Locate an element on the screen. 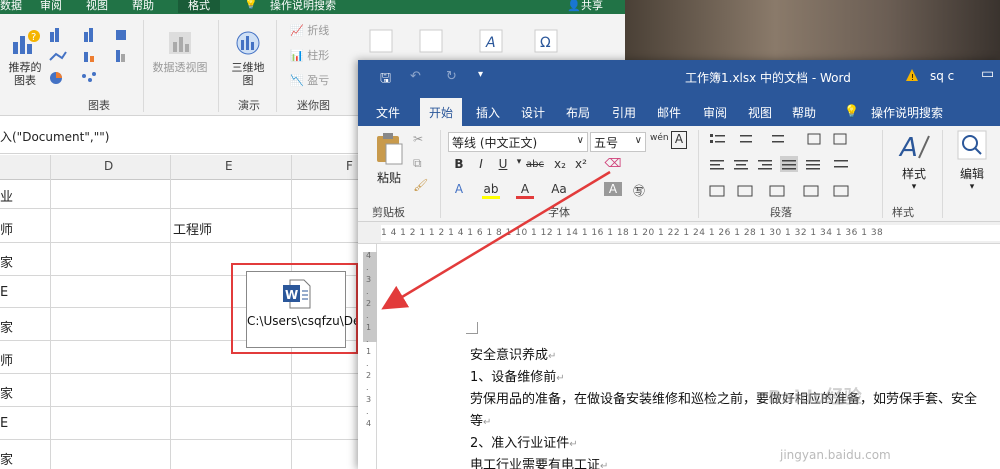  doc-line: 安全意识养成↵ is located at coordinates (513, 353).